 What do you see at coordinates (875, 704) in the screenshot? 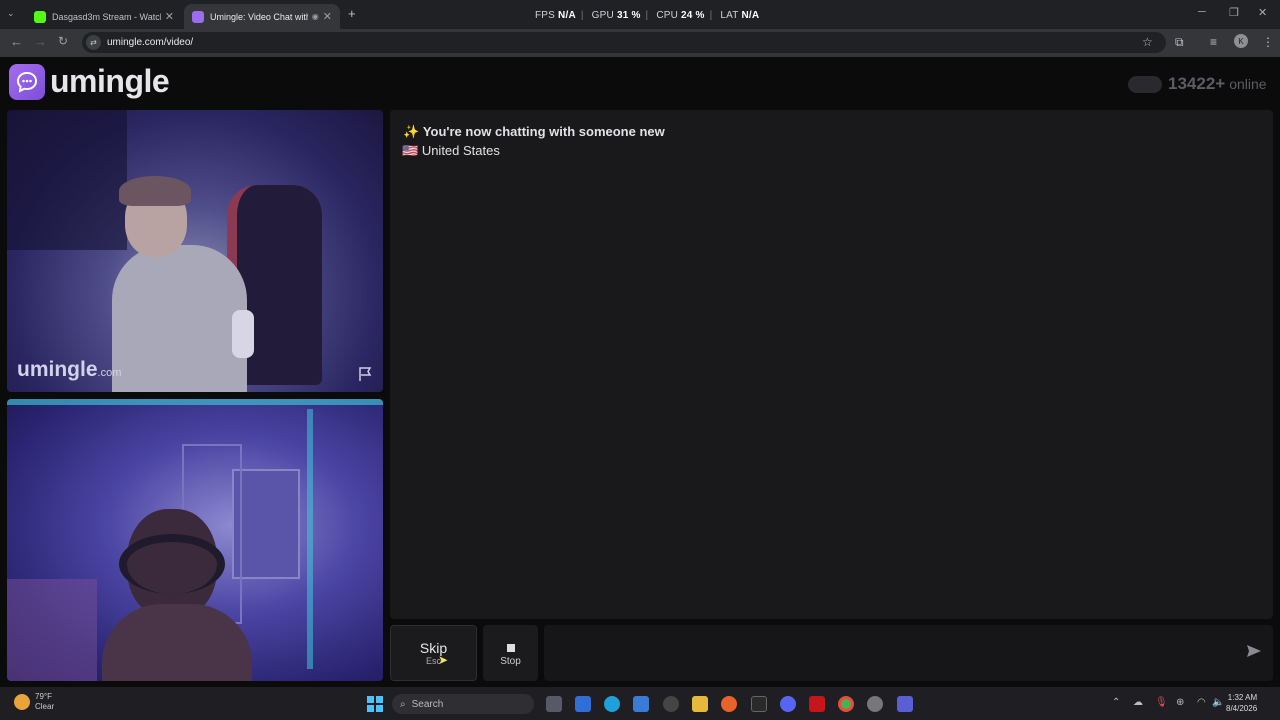
I see `settings-gear-icon` at bounding box center [875, 704].